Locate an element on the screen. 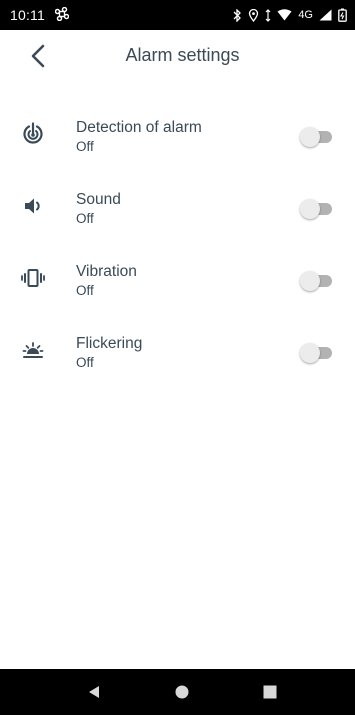  location-icon is located at coordinates (253, 15).